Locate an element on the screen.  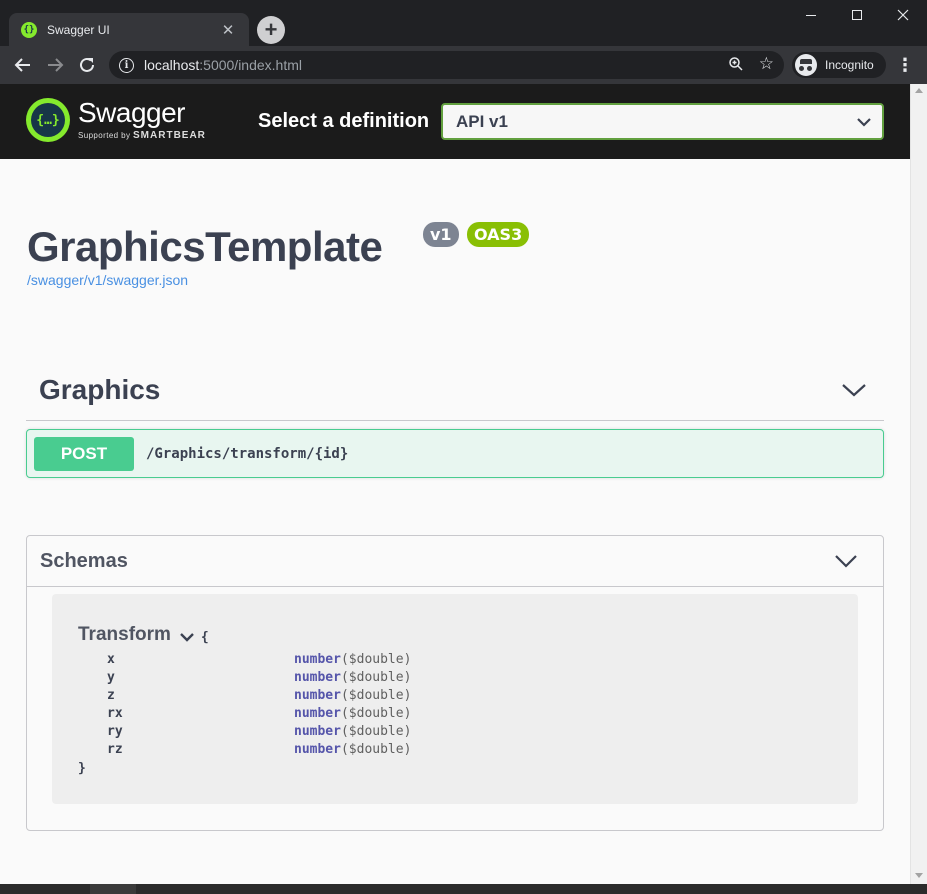
scroll-up-icon is located at coordinates (919, 90).